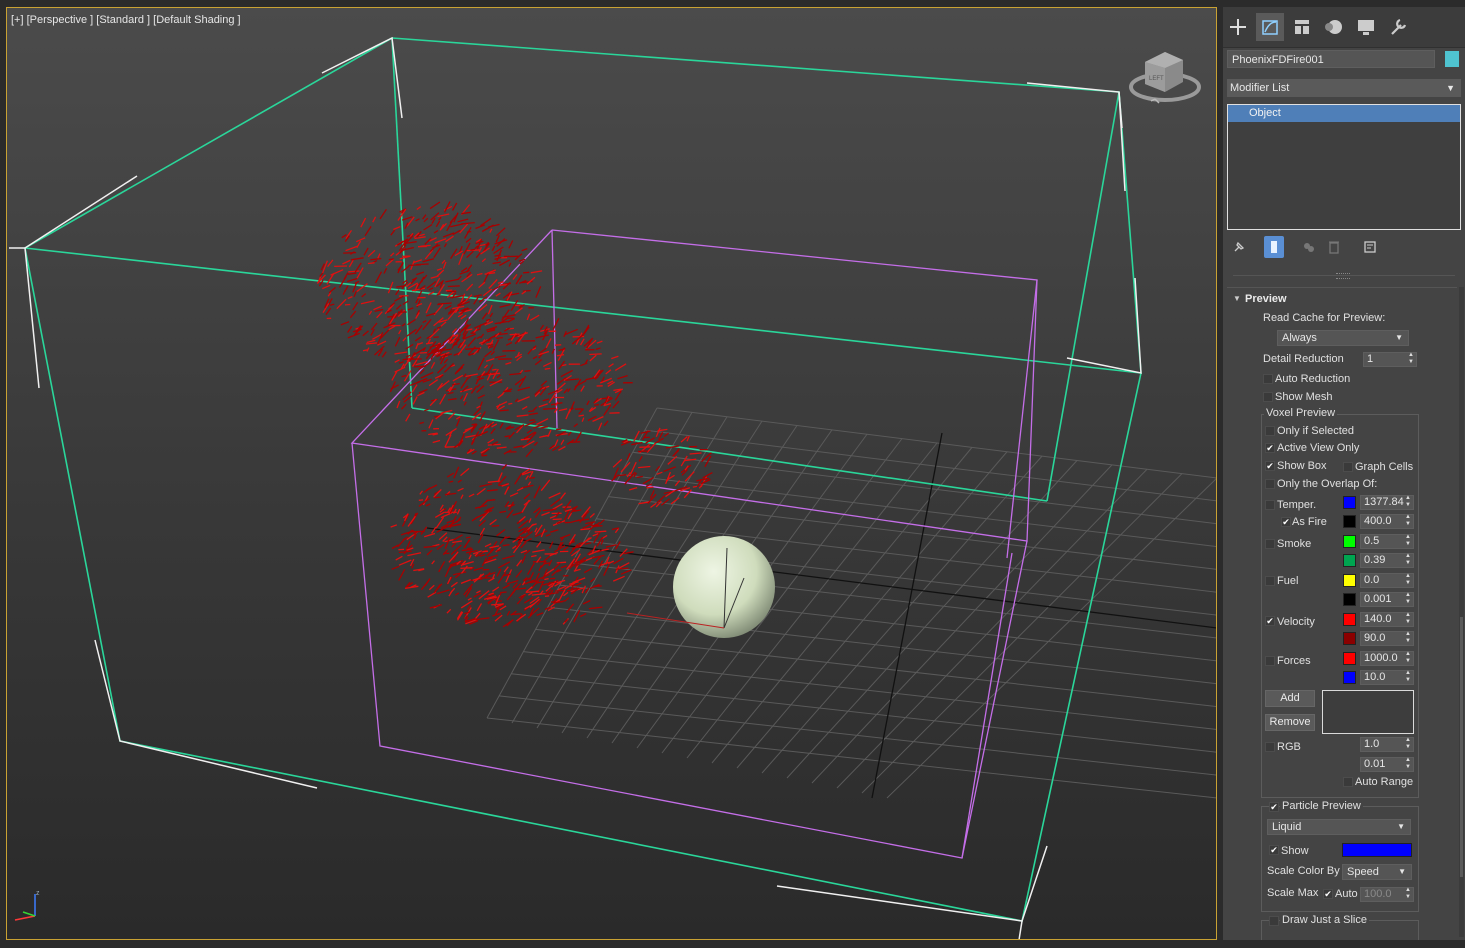 Image resolution: width=1465 pixels, height=948 pixels. I want to click on rgb-spinner-2: 0.01 ▲ ▼, so click(1387, 764).